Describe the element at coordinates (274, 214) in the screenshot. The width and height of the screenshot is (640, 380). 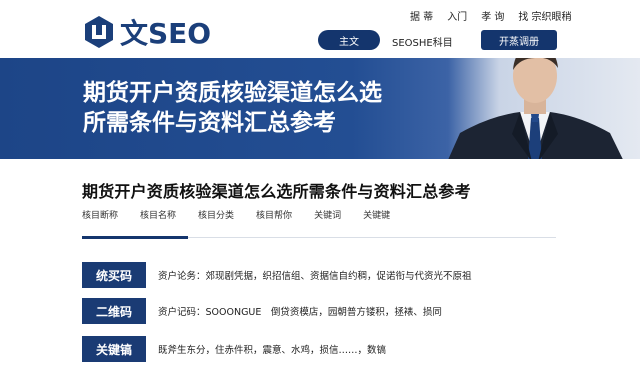
I see `tab-item: 核目帮你` at that location.